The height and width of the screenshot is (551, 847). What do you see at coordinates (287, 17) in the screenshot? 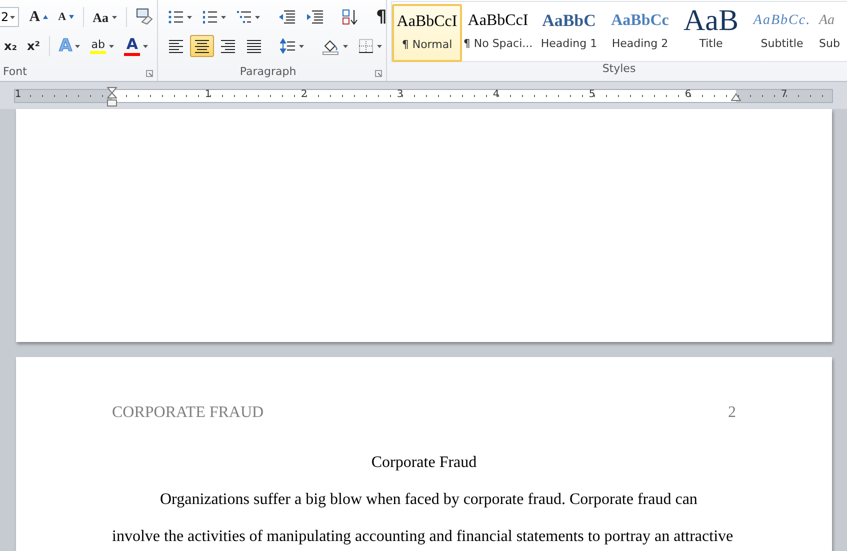
I see `decrease-indent-icon` at bounding box center [287, 17].